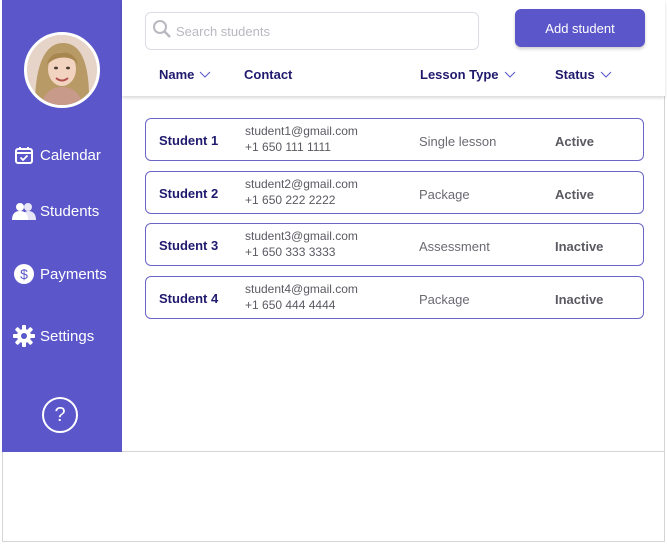 This screenshot has height=544, width=667. Describe the element at coordinates (162, 31) in the screenshot. I see `search-icon` at that location.